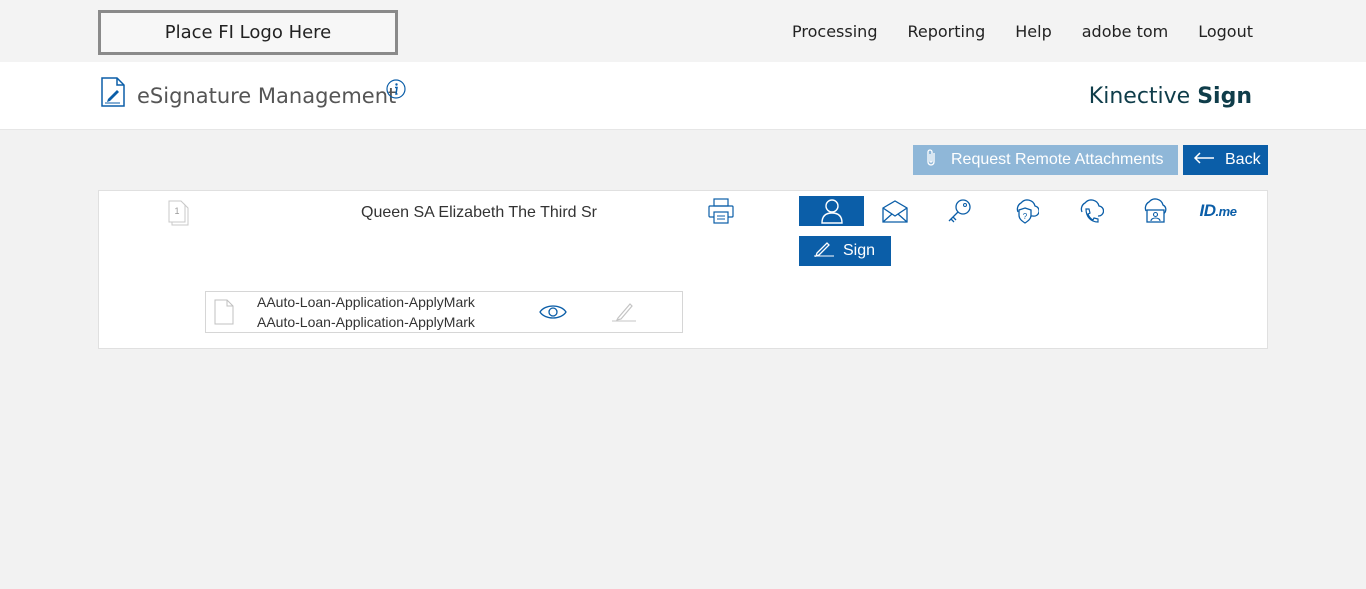 The width and height of the screenshot is (1366, 589). I want to click on request-remote-attachments-button: Request Remote Attachments, so click(1045, 160).